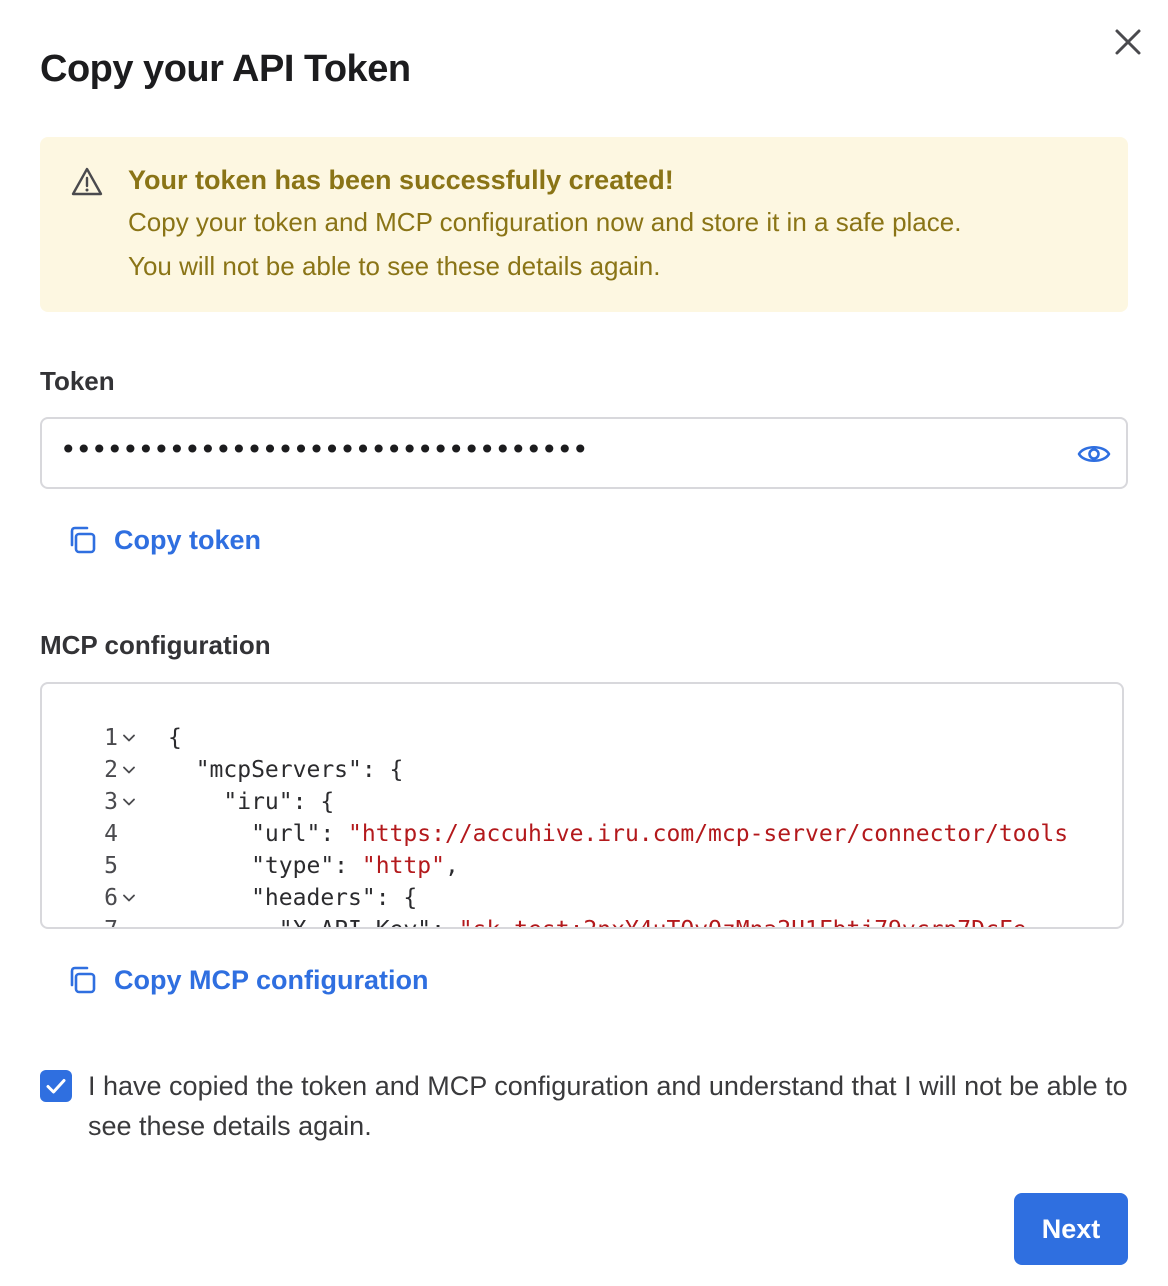 The height and width of the screenshot is (1286, 1168). I want to click on code-line: 5 "type": "http",, so click(582, 866).